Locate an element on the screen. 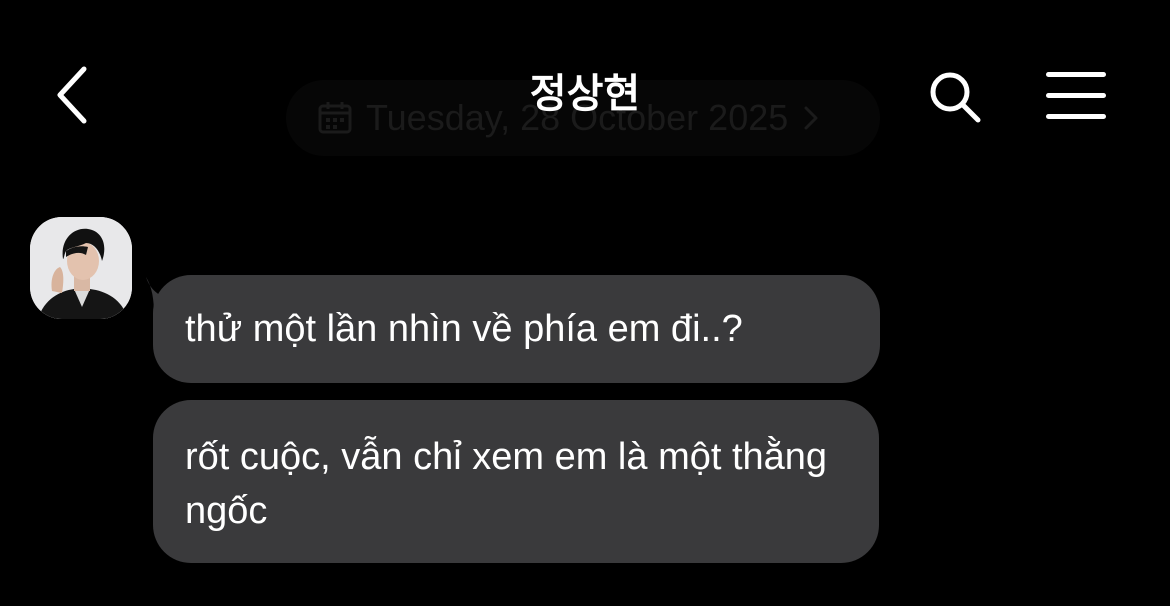  chevron-right-icon is located at coordinates (811, 118).